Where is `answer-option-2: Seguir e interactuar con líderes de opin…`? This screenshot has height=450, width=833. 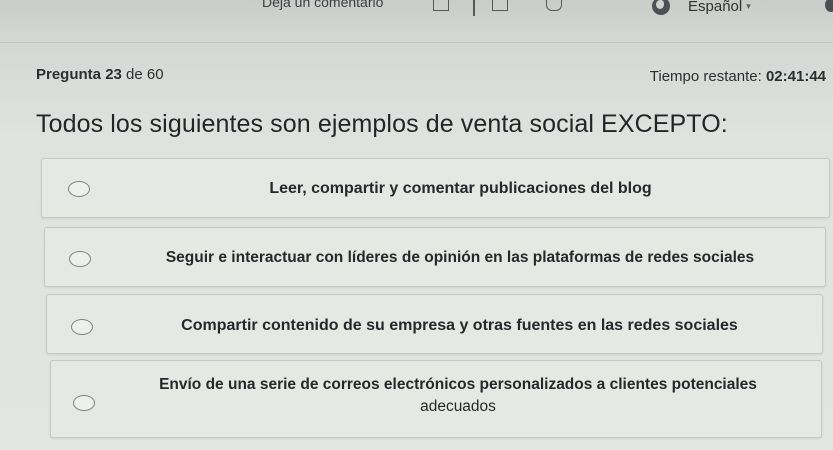 answer-option-2: Seguir e interactuar con líderes de opin… is located at coordinates (435, 257).